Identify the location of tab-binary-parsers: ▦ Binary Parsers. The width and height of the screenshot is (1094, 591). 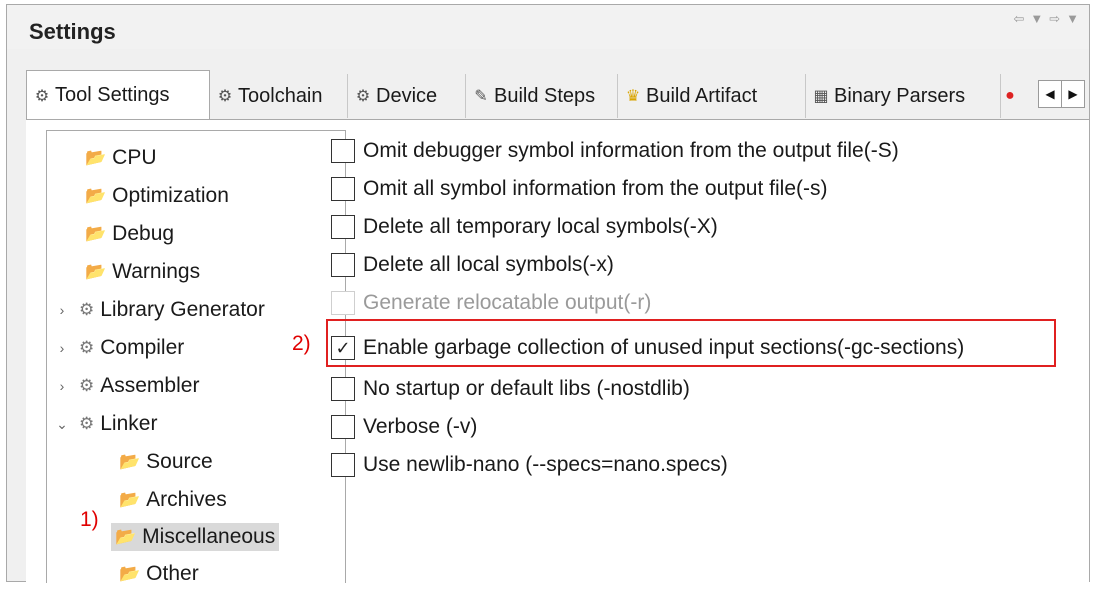
(903, 96).